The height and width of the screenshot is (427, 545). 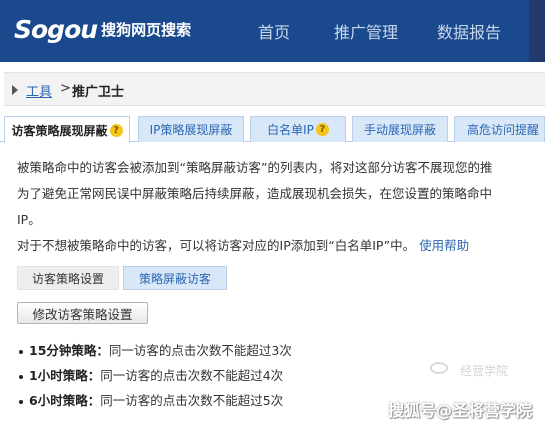 I want to click on rule-item: 6小时策略：同一访客的点击次数不能超过5次, so click(x=151, y=399).